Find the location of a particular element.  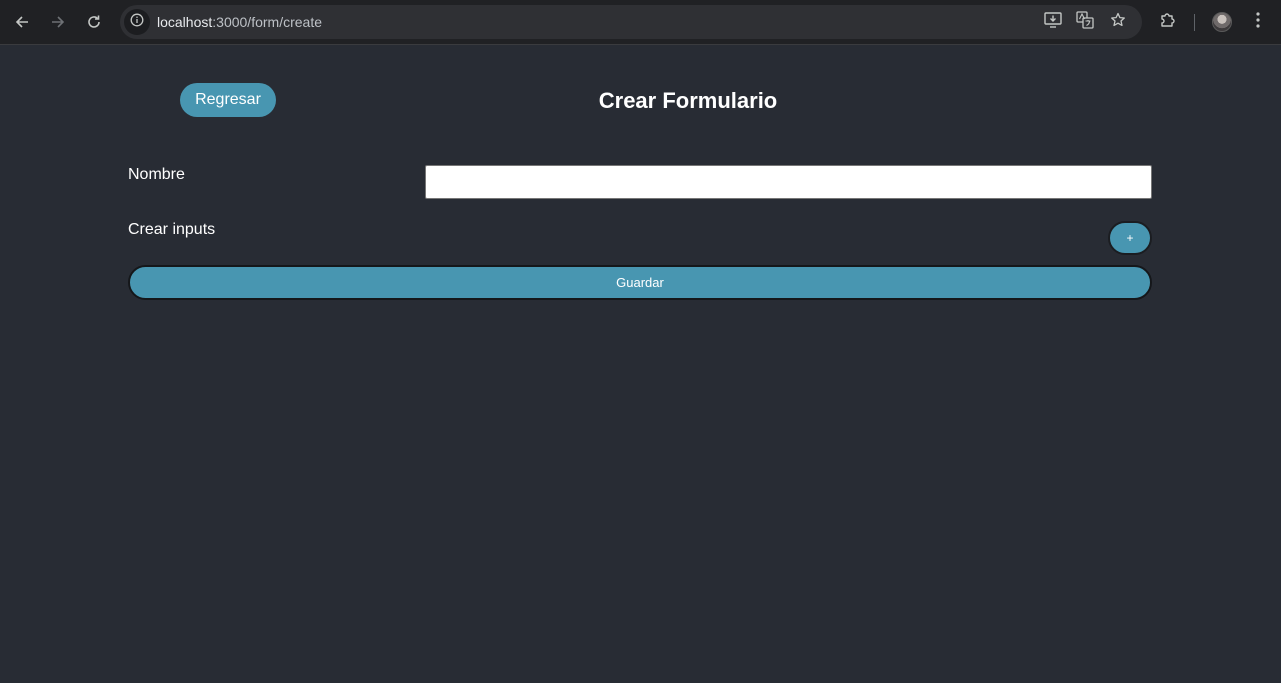

kebab-menu-icon is located at coordinates (1258, 22).